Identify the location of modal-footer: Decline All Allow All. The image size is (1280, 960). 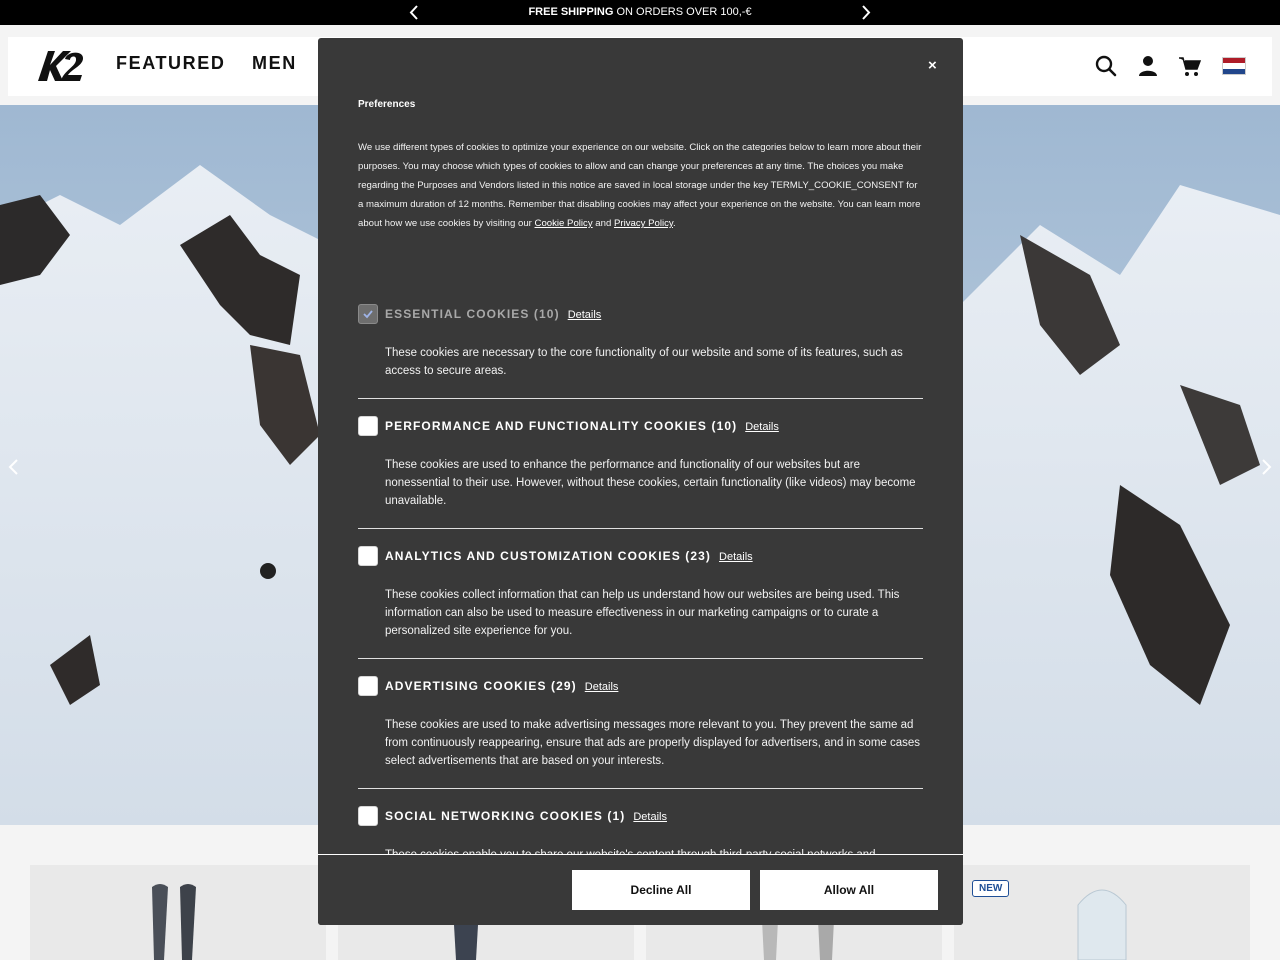
(640, 889).